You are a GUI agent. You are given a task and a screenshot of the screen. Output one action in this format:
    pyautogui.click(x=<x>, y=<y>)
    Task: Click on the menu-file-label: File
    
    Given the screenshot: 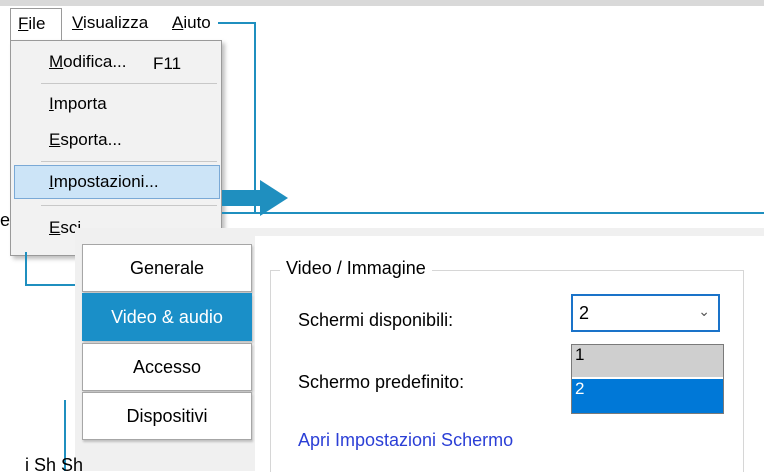 What is the action you would take?
    pyautogui.click(x=32, y=23)
    